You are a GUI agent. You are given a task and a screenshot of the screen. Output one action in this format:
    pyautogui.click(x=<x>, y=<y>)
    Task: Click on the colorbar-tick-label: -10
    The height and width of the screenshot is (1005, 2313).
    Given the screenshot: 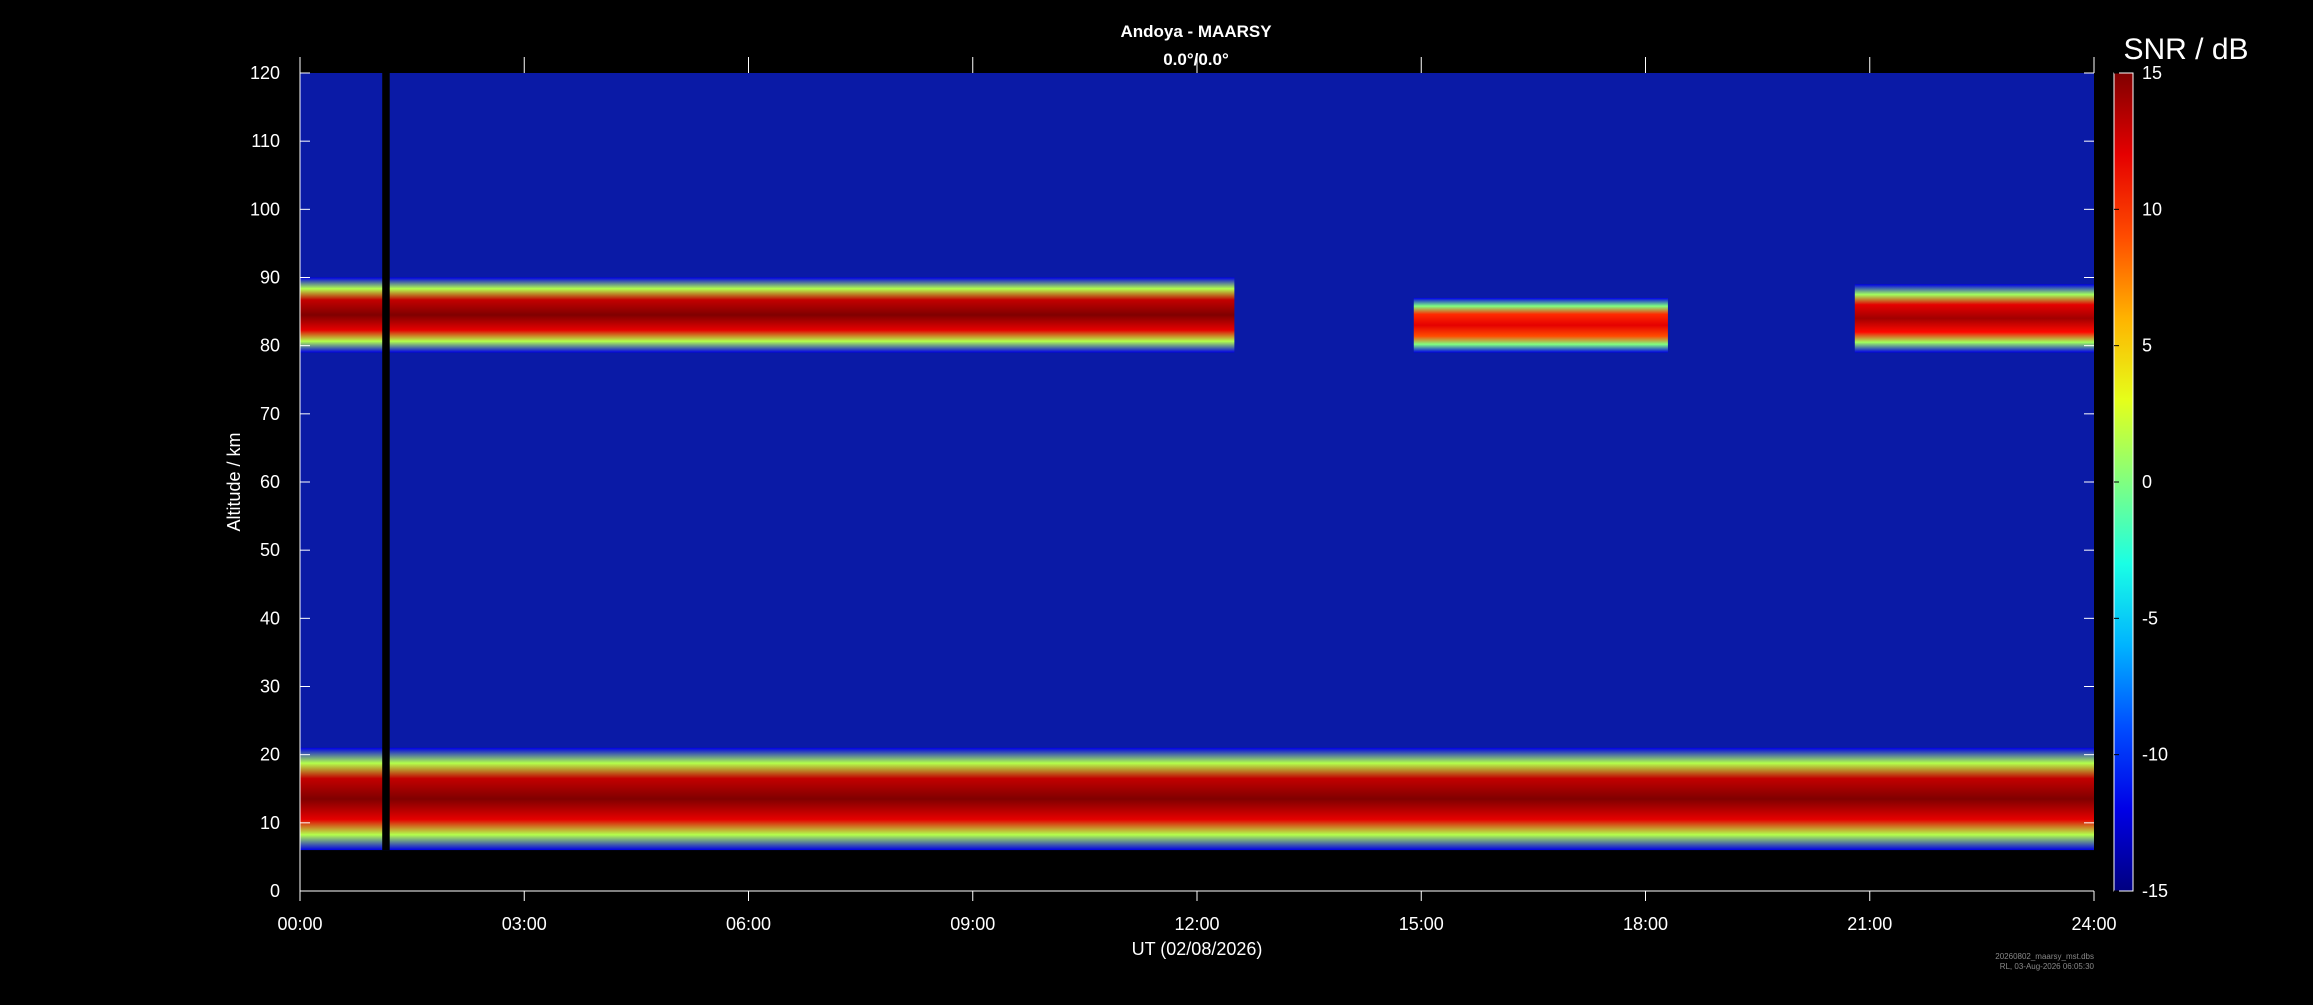 What is the action you would take?
    pyautogui.click(x=2155, y=755)
    